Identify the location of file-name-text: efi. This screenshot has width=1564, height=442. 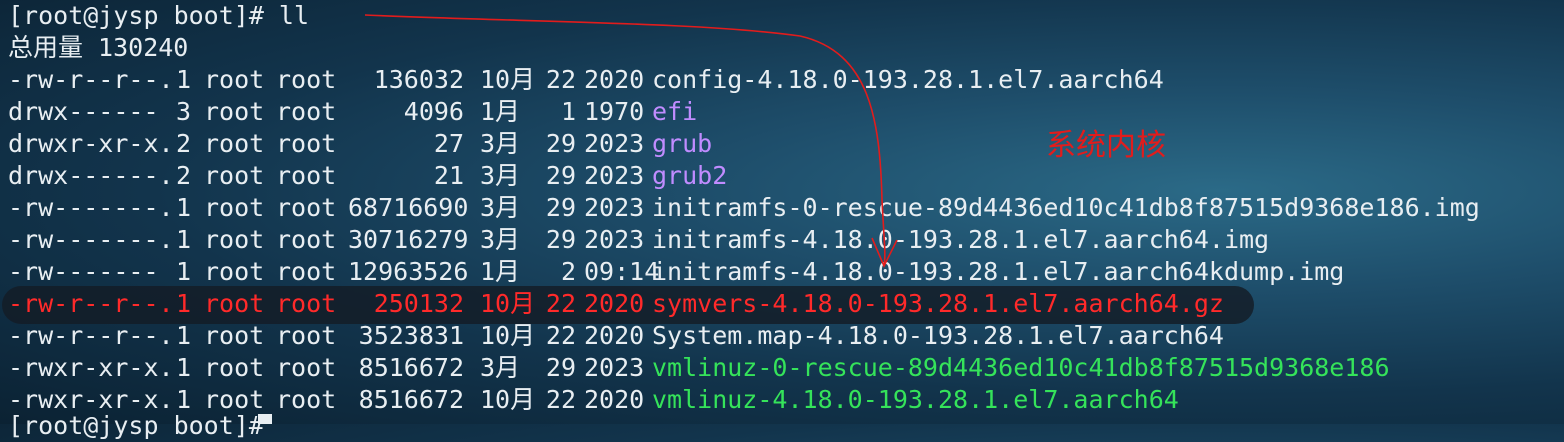
(675, 111).